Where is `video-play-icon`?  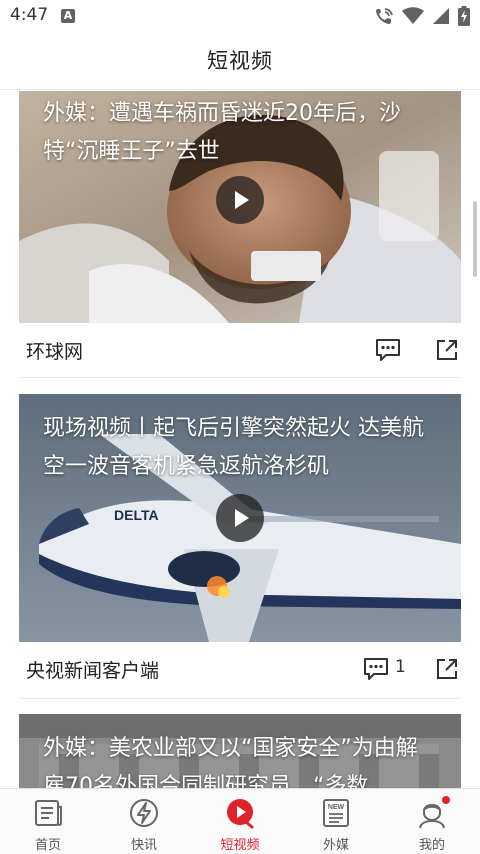
video-play-icon is located at coordinates (240, 814).